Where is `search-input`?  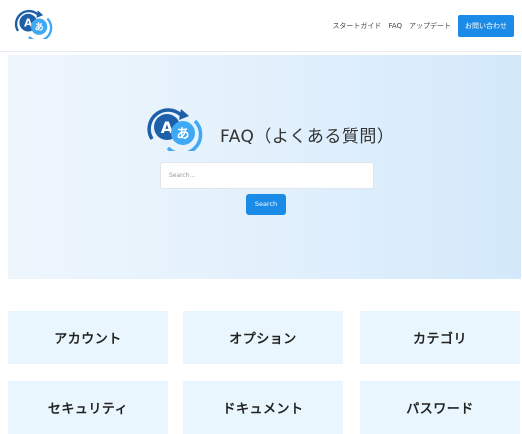
search-input is located at coordinates (267, 175).